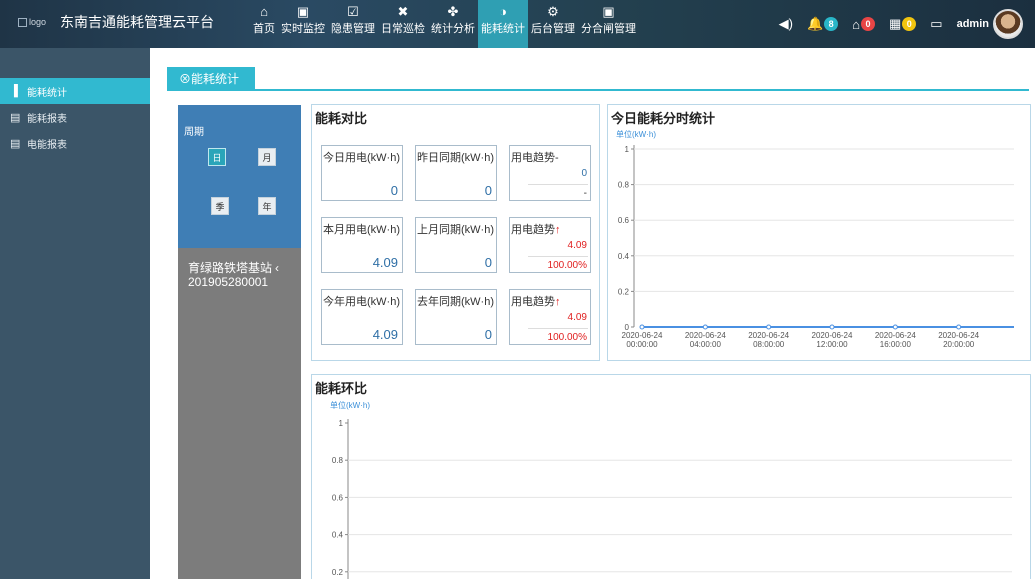 The width and height of the screenshot is (1035, 579). I want to click on bell-icon: 🔔, so click(815, 23).